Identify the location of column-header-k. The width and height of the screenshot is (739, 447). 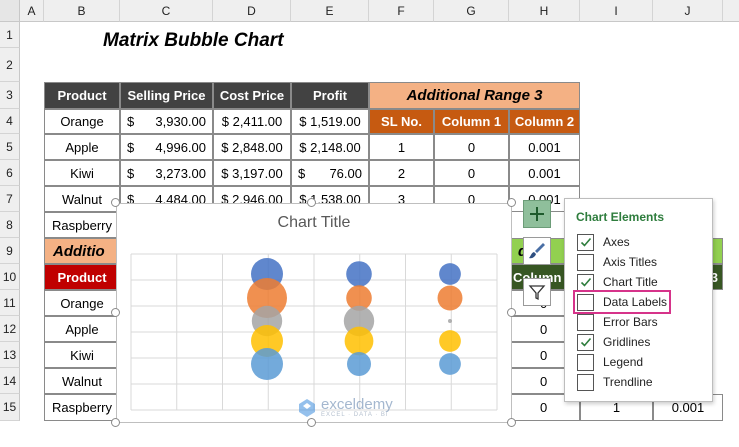
(731, 11).